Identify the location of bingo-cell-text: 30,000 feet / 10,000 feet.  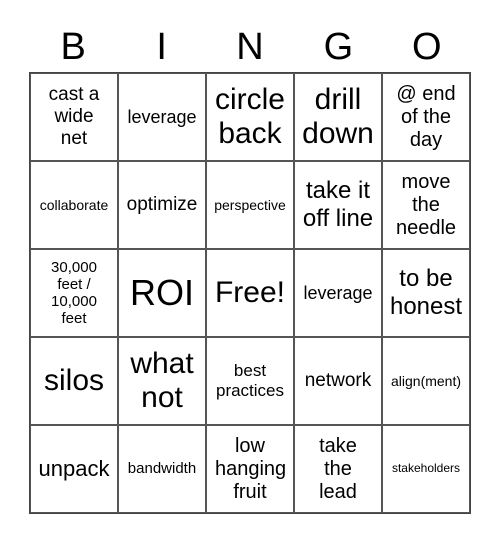
(74, 293).